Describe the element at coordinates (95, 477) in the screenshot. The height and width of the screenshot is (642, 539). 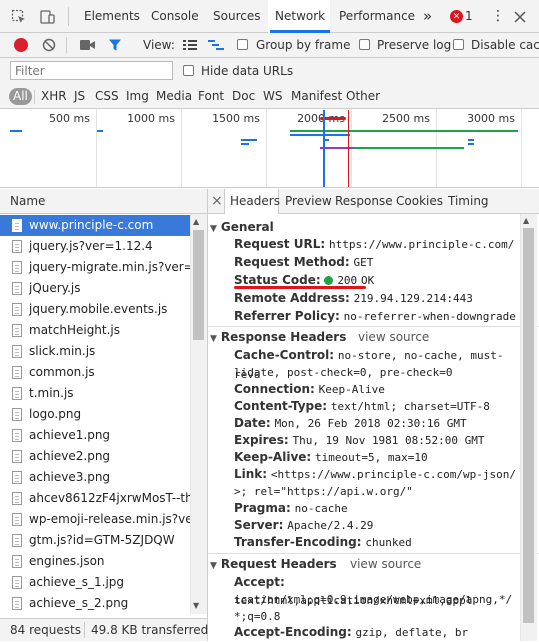
I see `request-row: achieve3.png` at that location.